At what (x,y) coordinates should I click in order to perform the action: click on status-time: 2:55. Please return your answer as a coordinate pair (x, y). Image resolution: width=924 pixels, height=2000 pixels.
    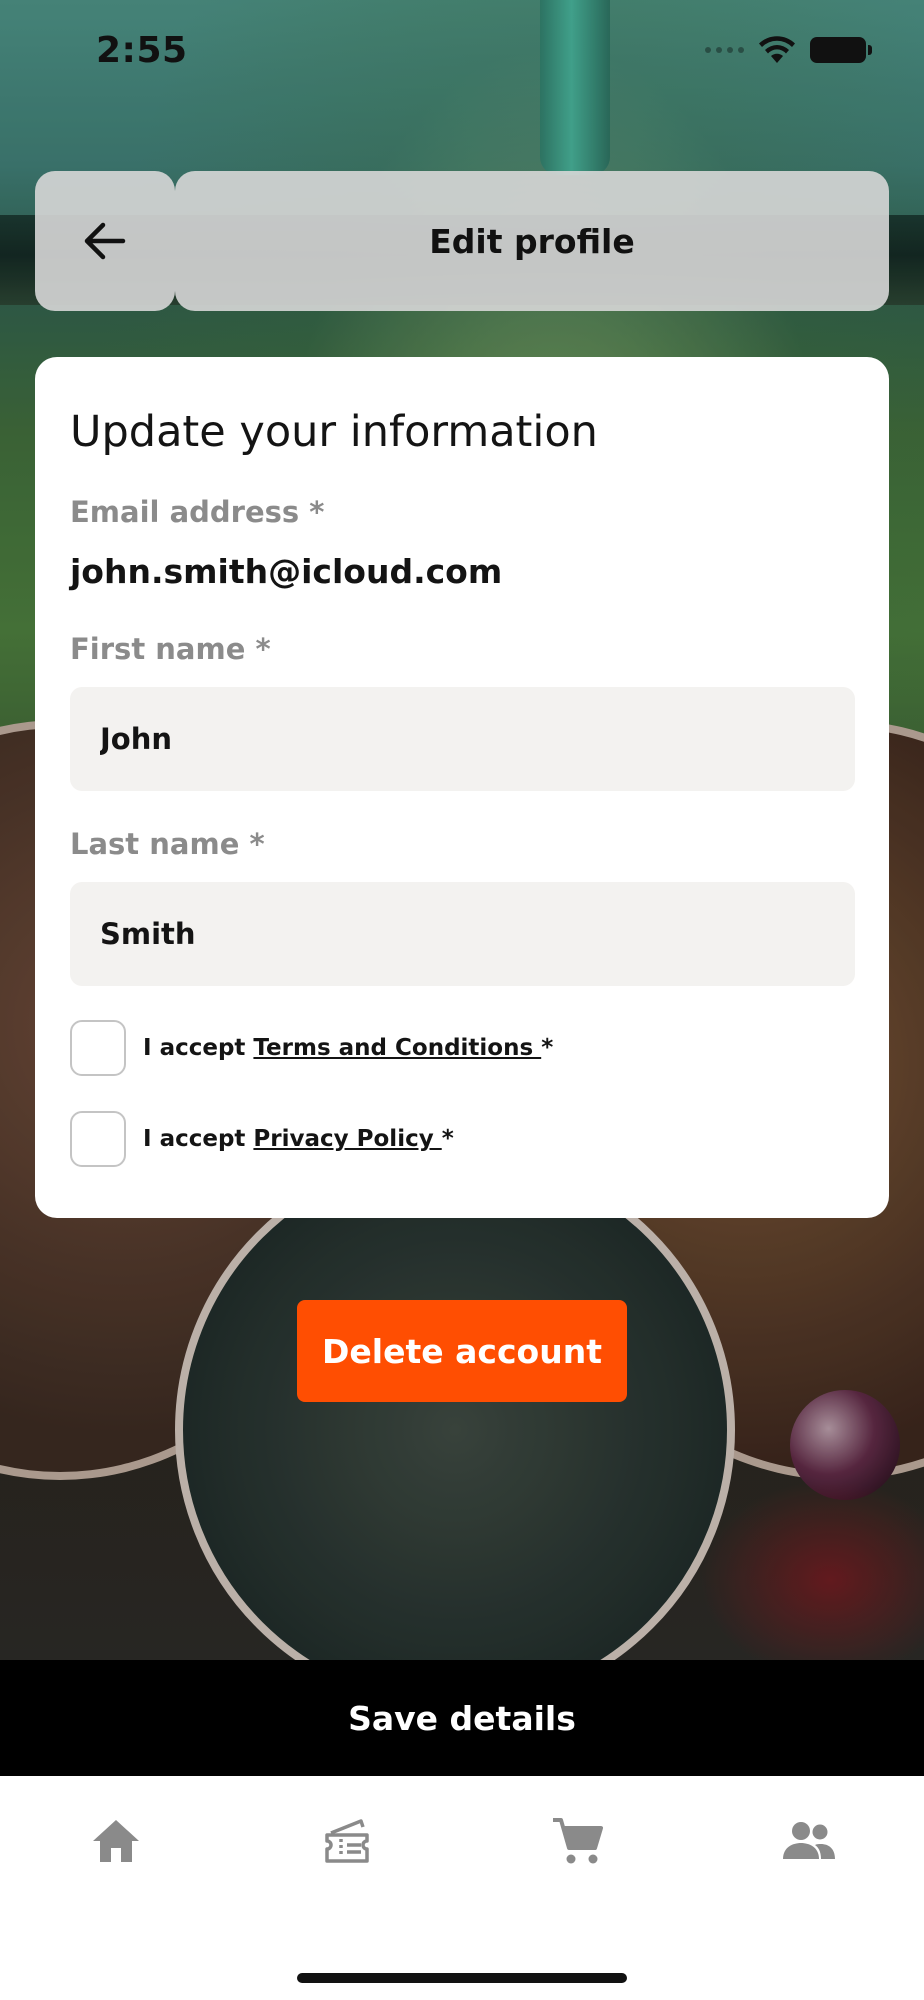
    Looking at the image, I should click on (142, 50).